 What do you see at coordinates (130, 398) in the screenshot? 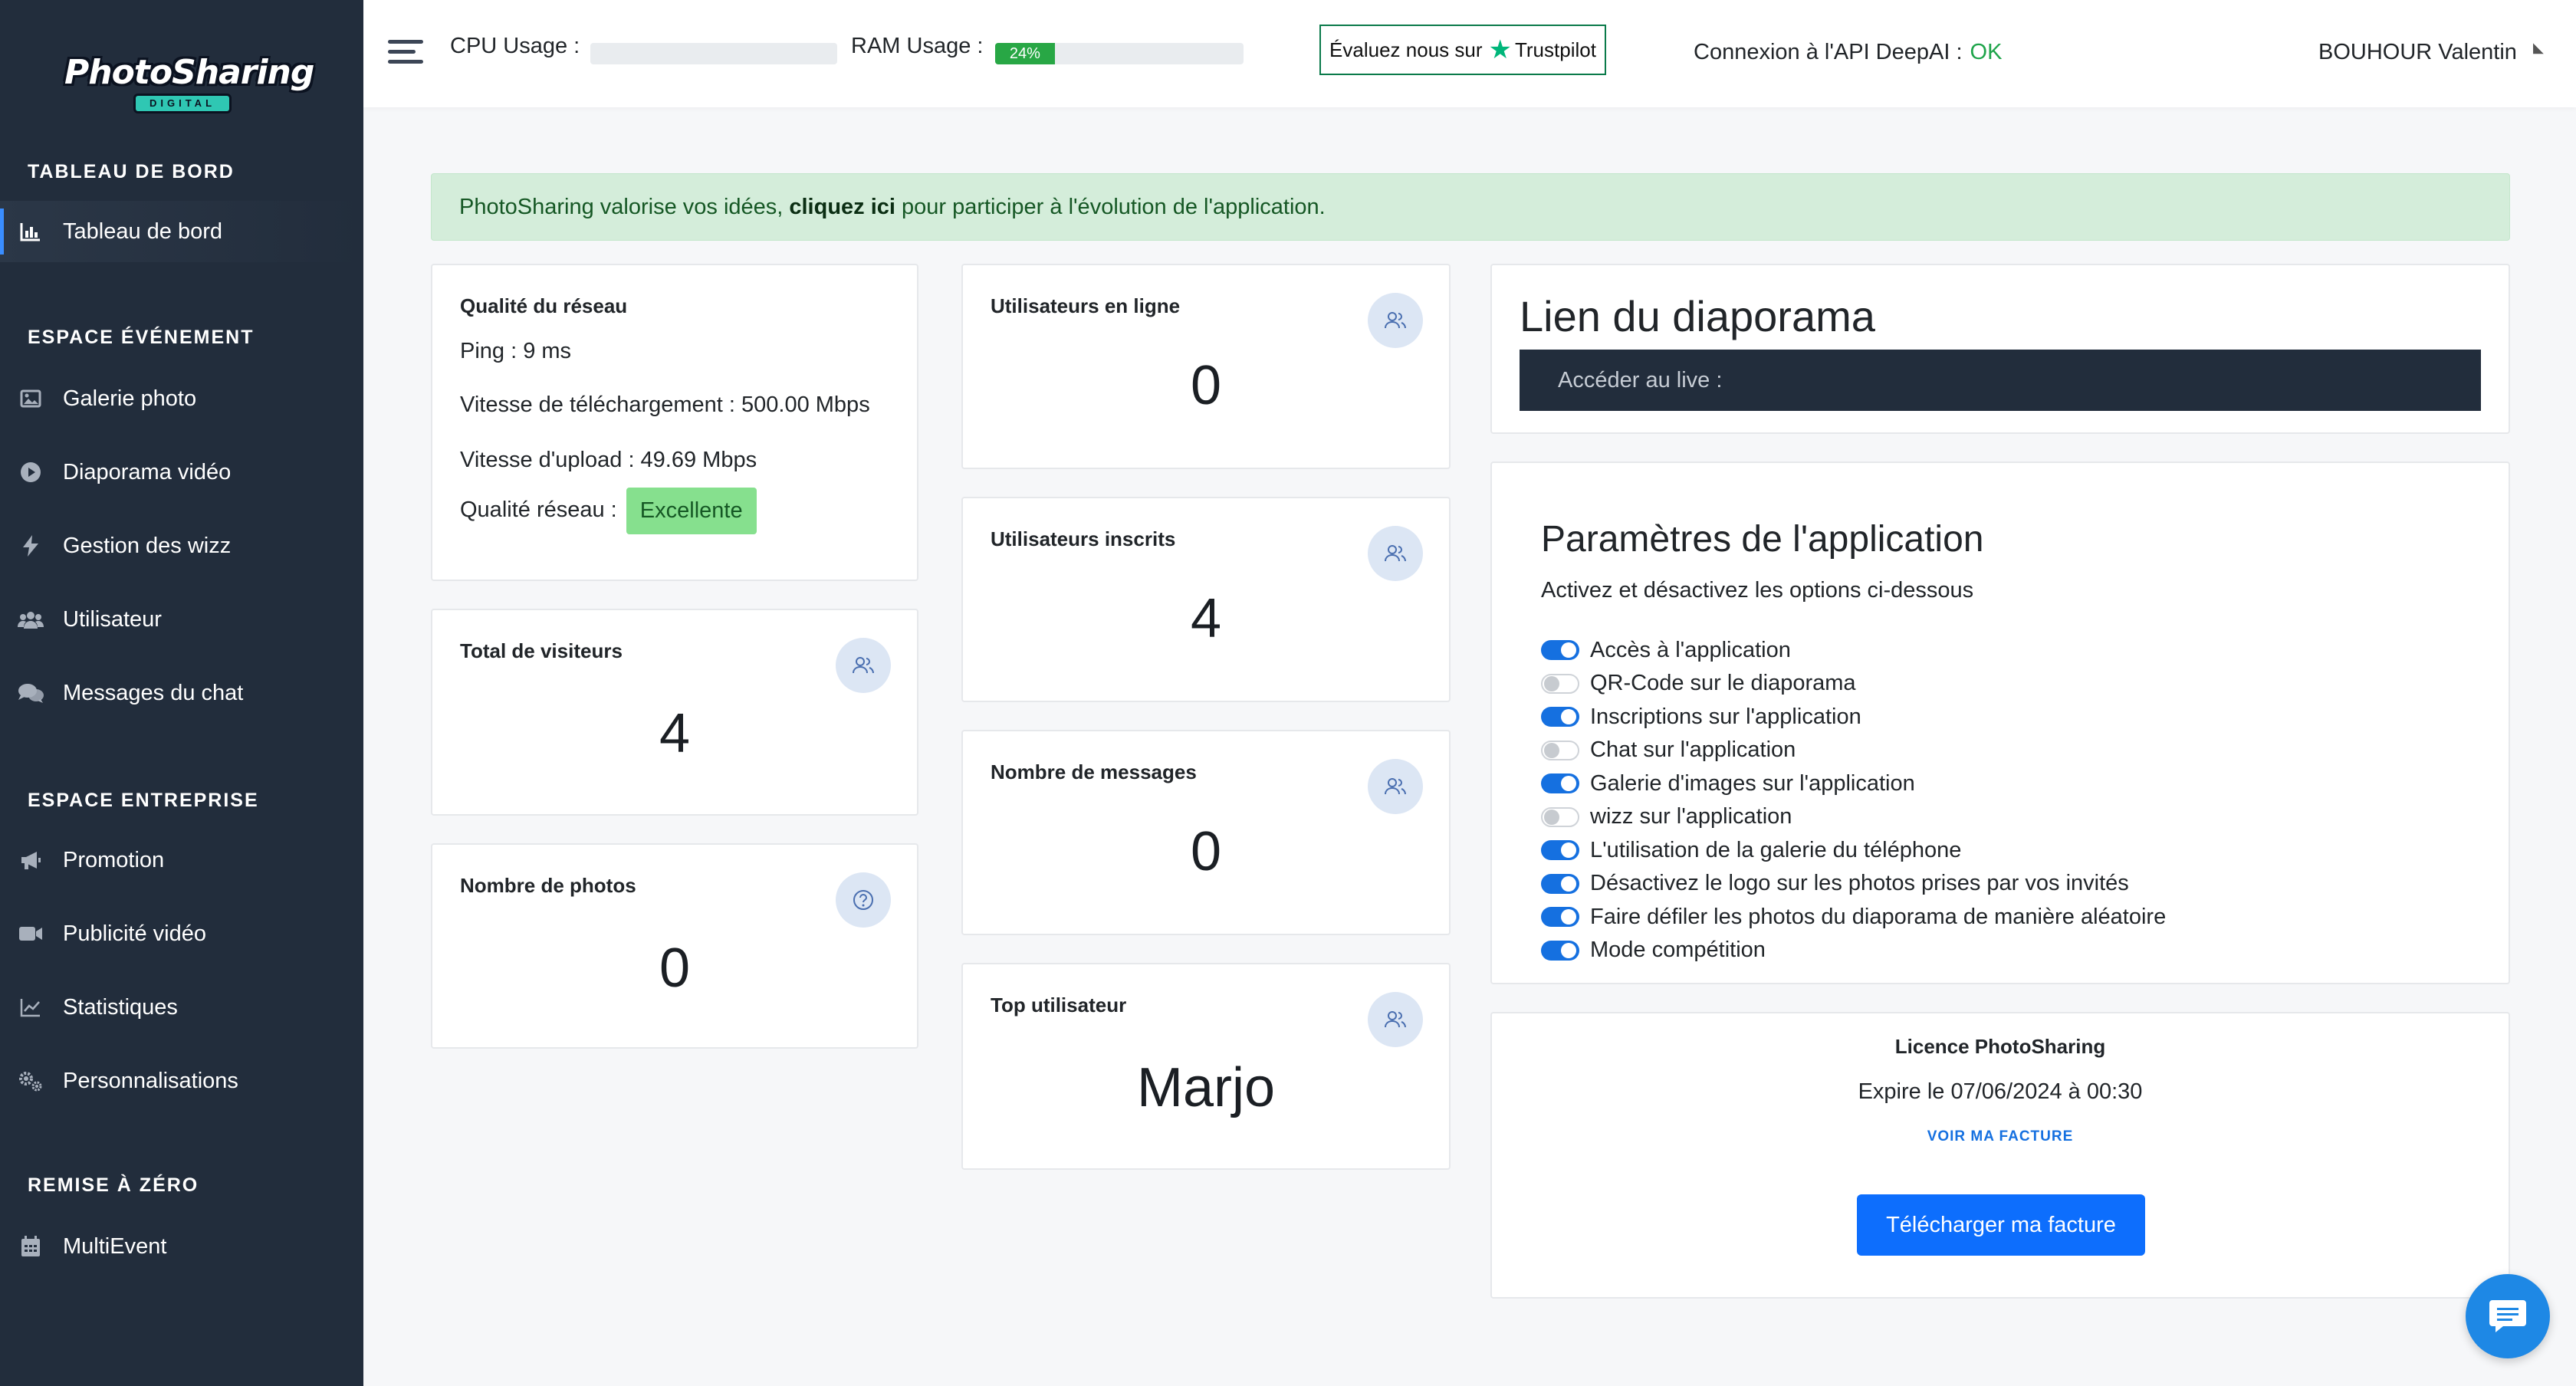
I see `sidebar-item-label: Galerie photo` at bounding box center [130, 398].